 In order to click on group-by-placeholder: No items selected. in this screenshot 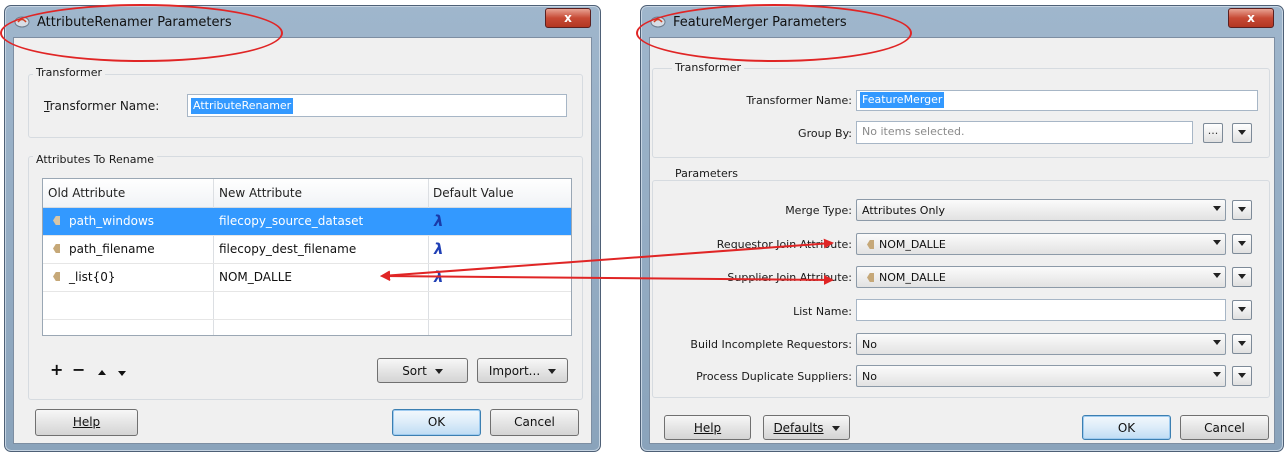, I will do `click(913, 131)`.